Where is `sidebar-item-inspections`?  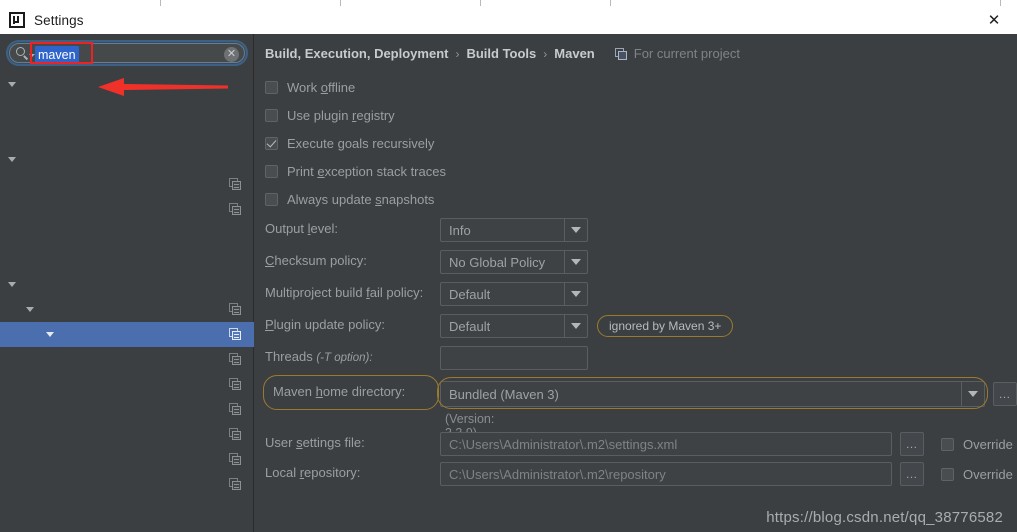 sidebar-item-inspections is located at coordinates (127, 184).